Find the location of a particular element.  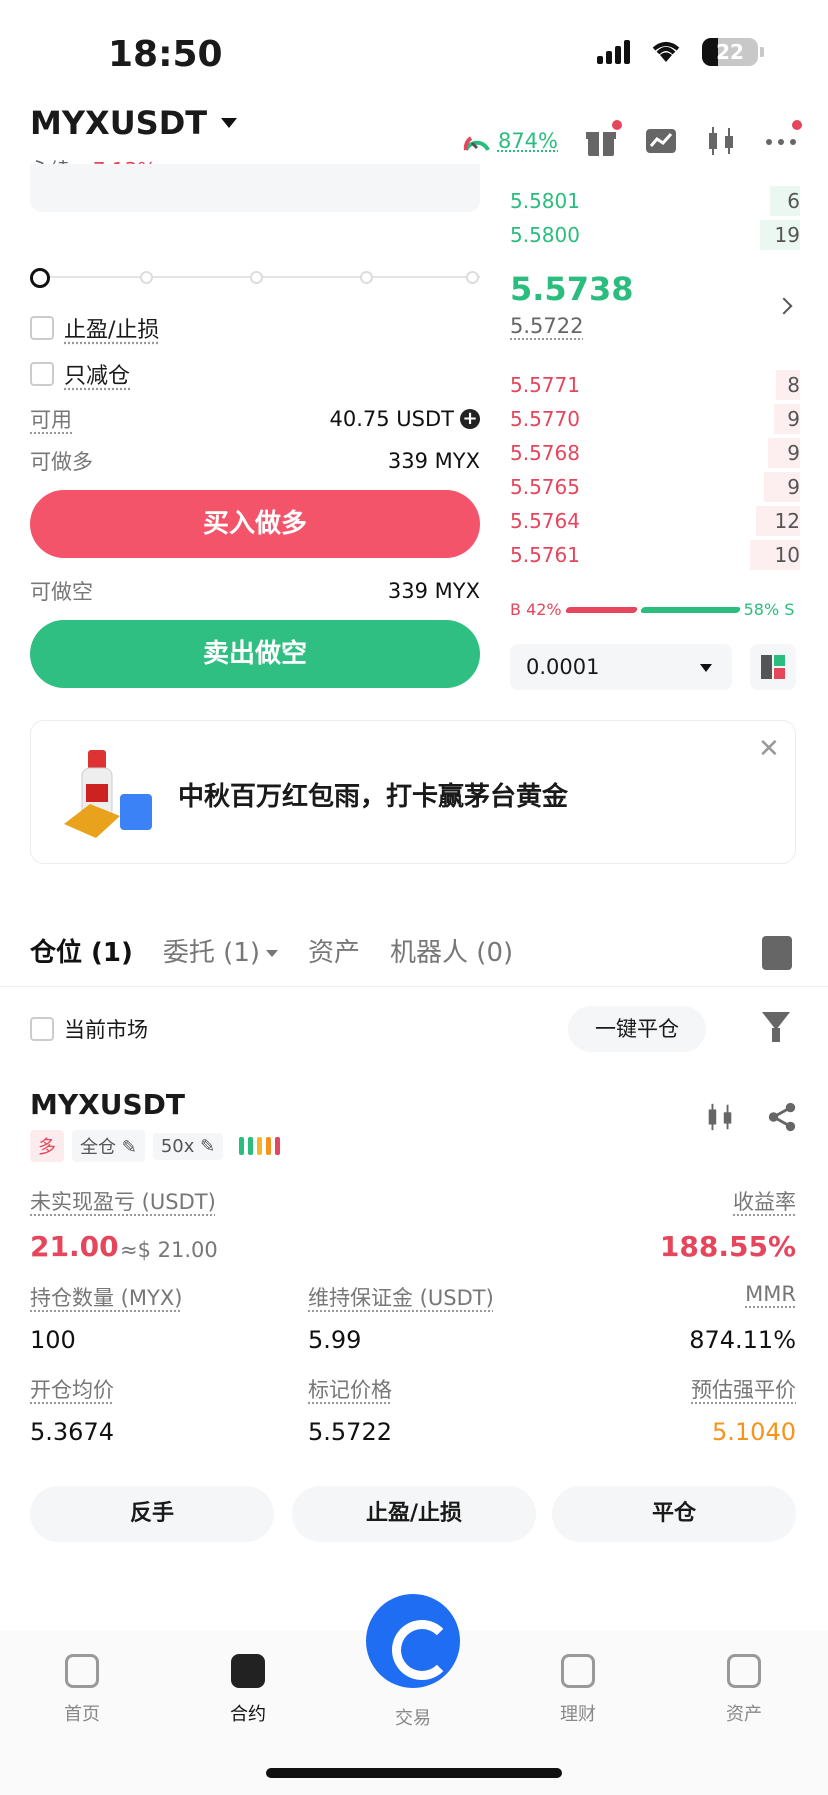

current-market-checkbox is located at coordinates (42, 1029).